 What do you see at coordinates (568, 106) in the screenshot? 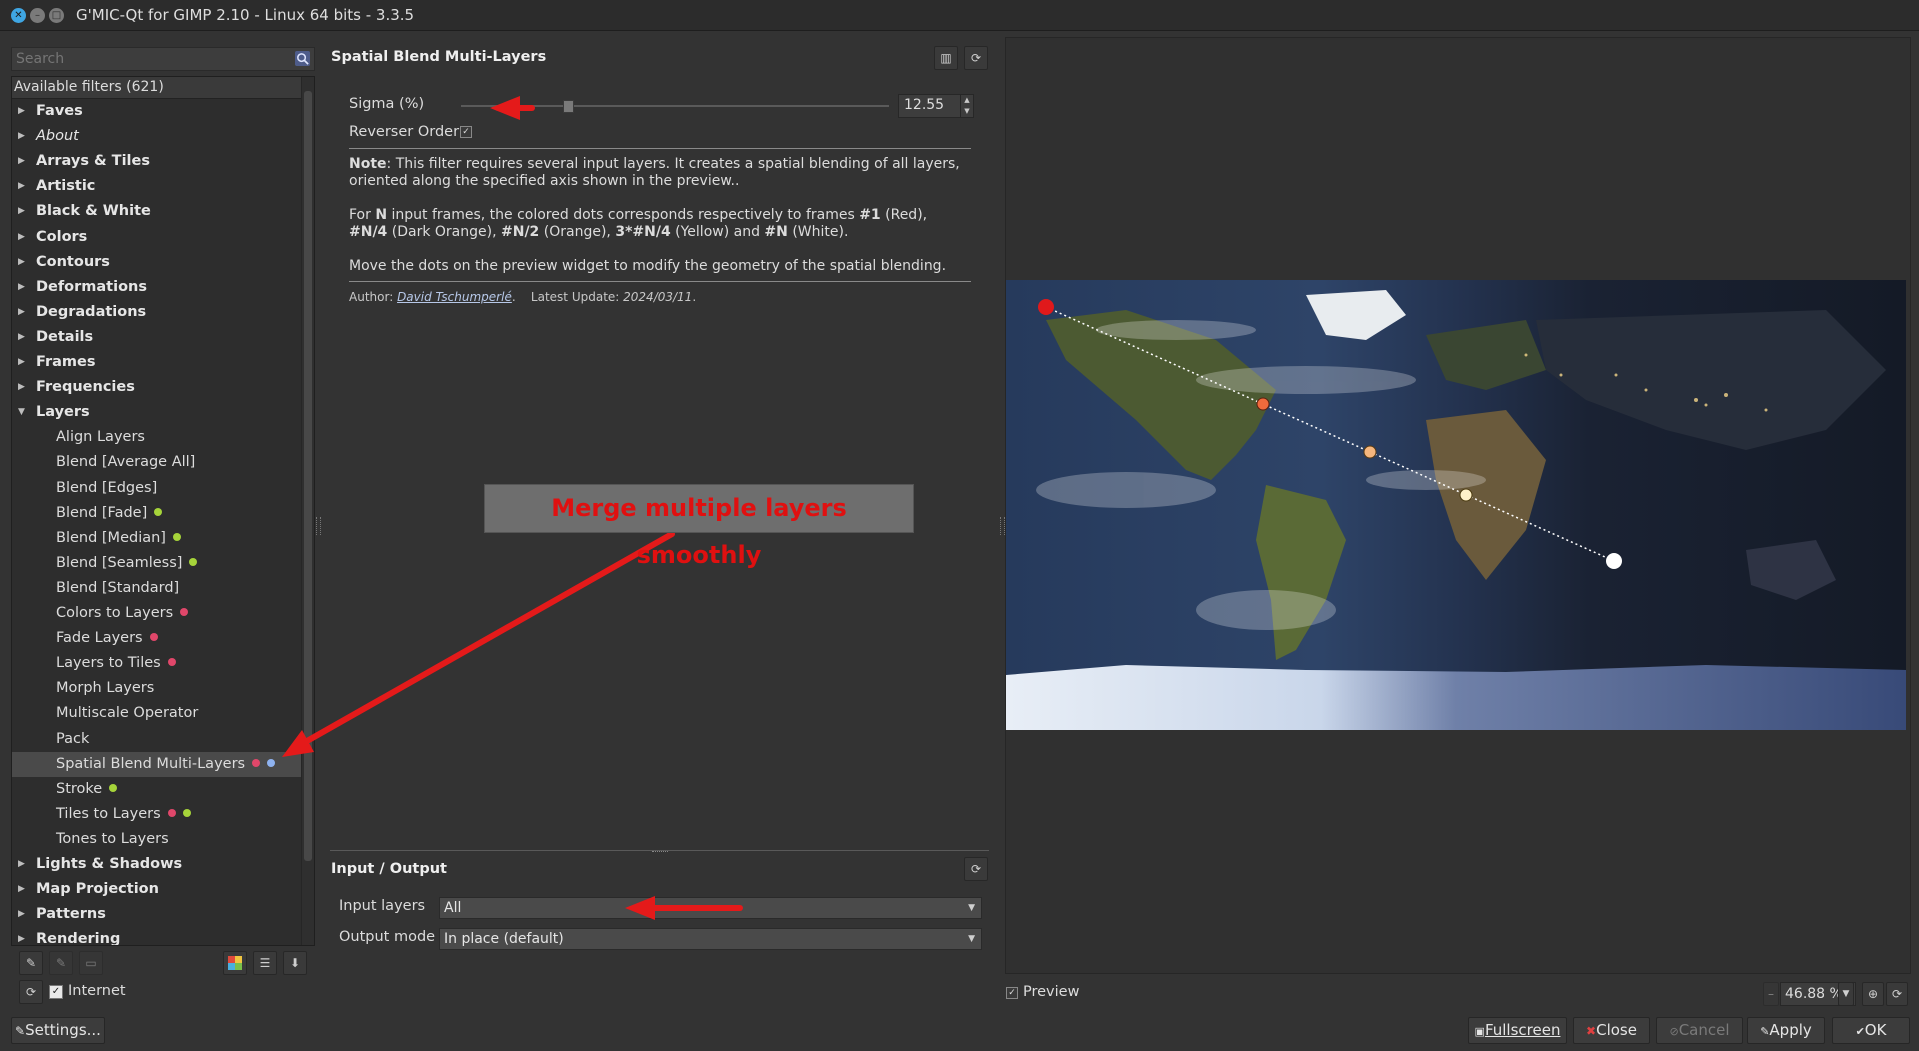
I see `sigma-slider-handle` at bounding box center [568, 106].